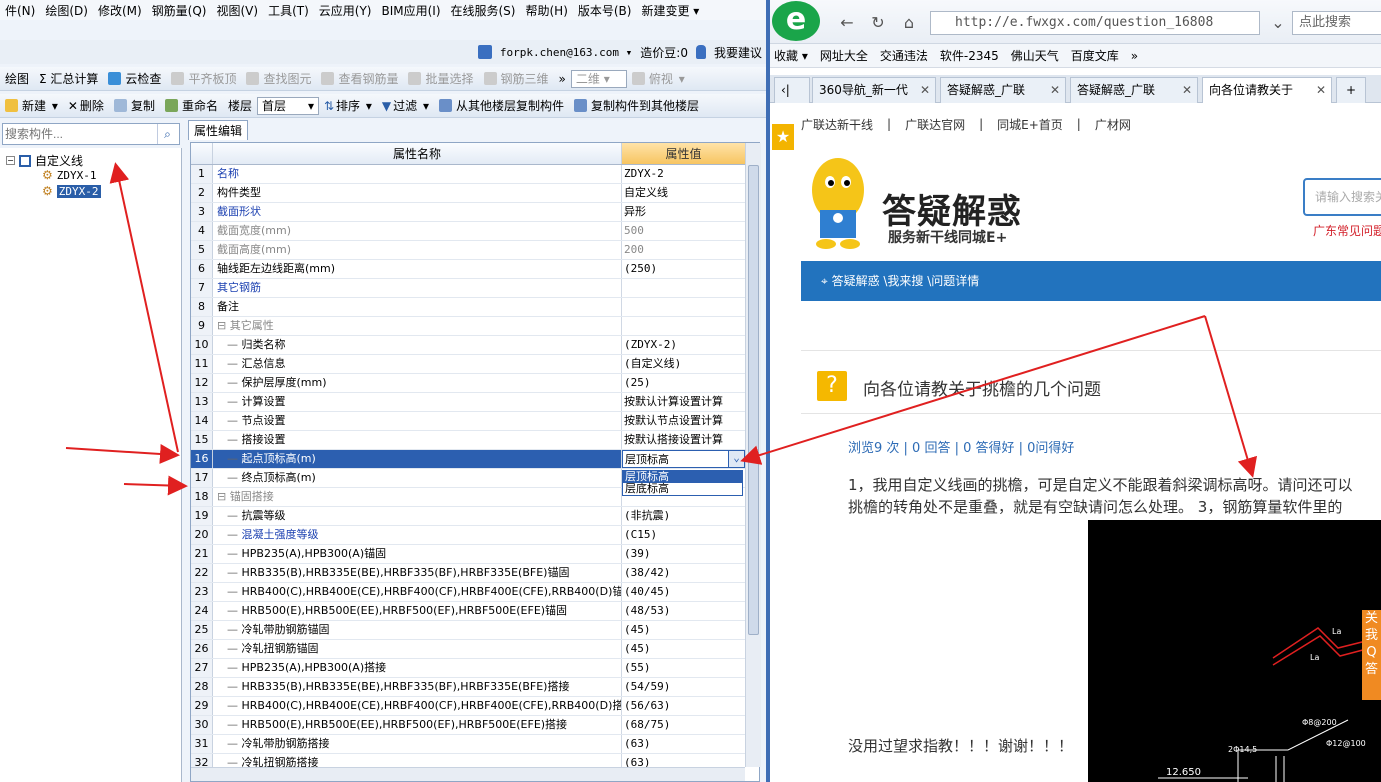  Describe the element at coordinates (683, 193) in the screenshot. I see `property-value: 自定义线` at that location.